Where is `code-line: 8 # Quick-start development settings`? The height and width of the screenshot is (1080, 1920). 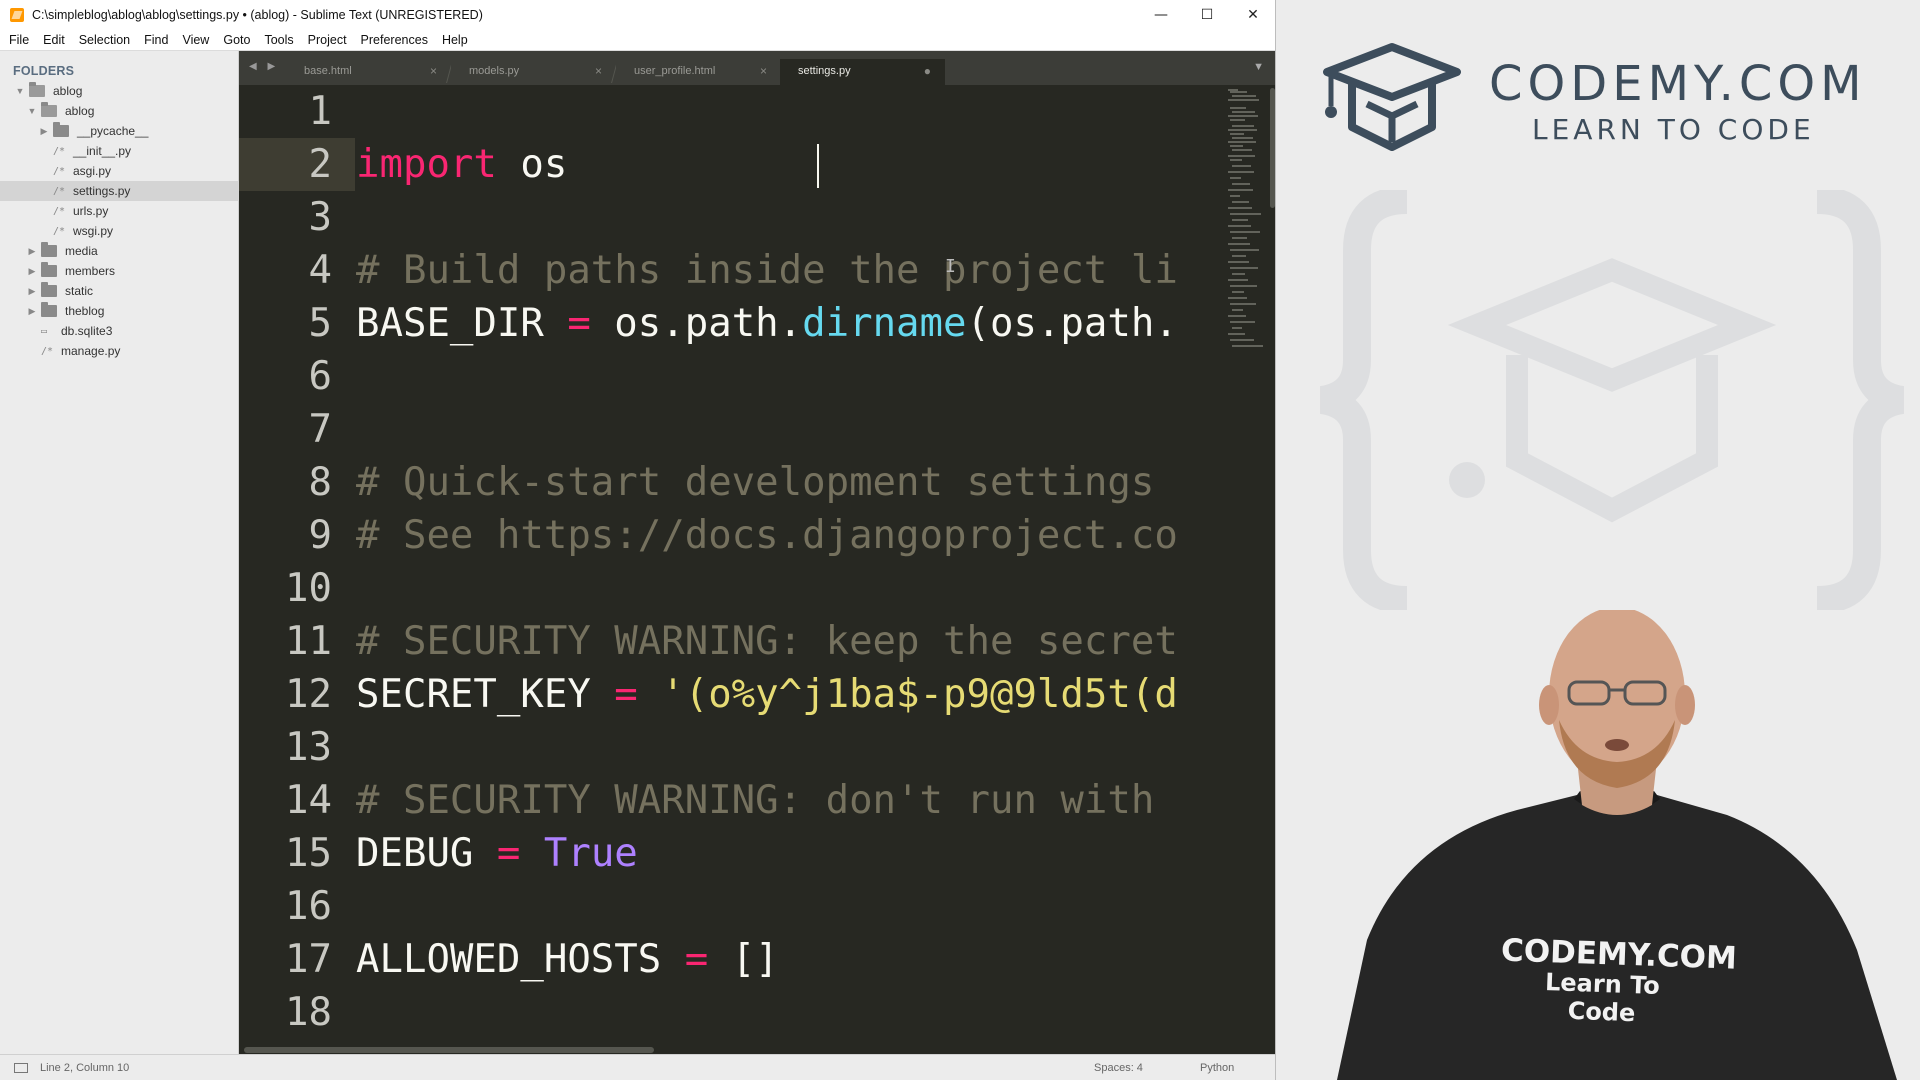
code-line: 8 # Quick-start development settings is located at coordinates (731, 482).